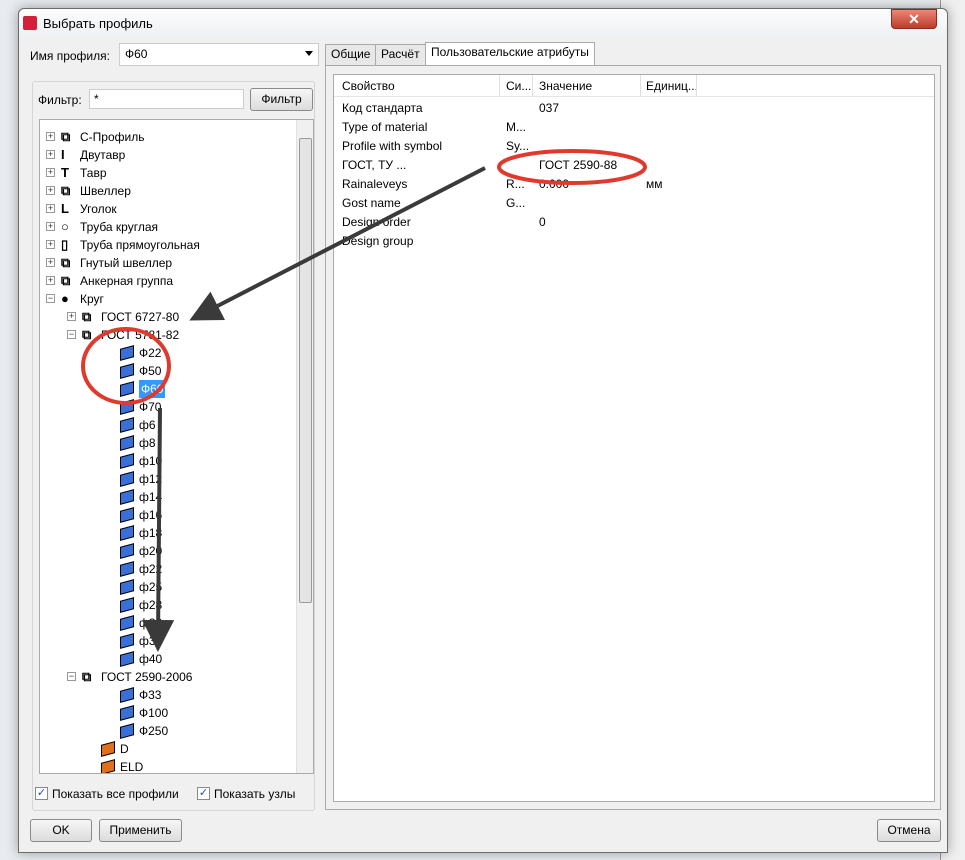 This screenshot has height=860, width=965. I want to click on column-header-property: Свойство, so click(368, 86).